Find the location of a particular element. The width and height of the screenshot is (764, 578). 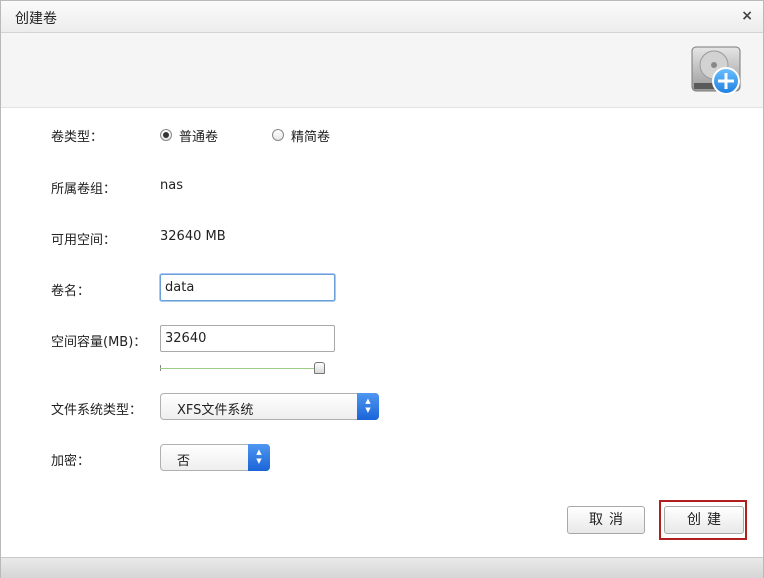

hard-disk-add-icon is located at coordinates (716, 70).